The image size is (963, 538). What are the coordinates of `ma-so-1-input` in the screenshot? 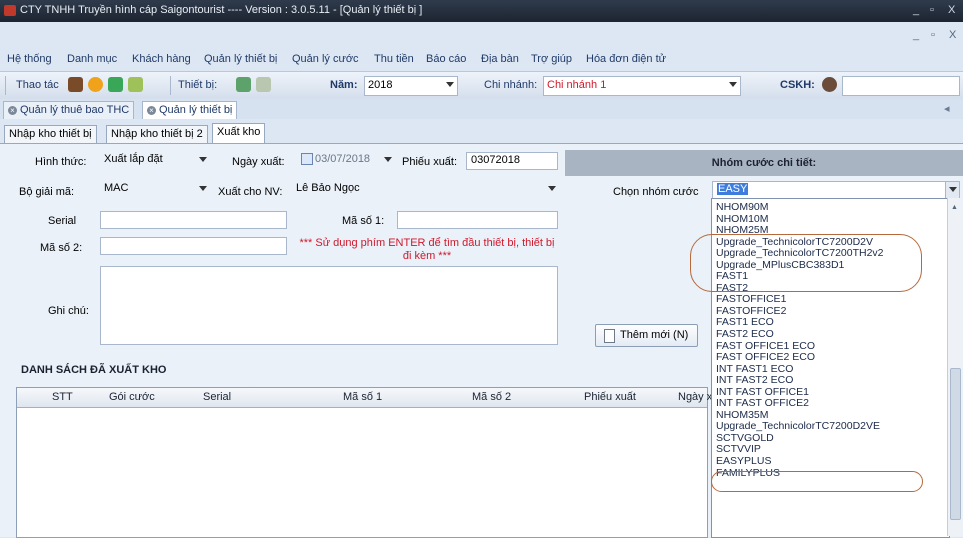 It's located at (477, 220).